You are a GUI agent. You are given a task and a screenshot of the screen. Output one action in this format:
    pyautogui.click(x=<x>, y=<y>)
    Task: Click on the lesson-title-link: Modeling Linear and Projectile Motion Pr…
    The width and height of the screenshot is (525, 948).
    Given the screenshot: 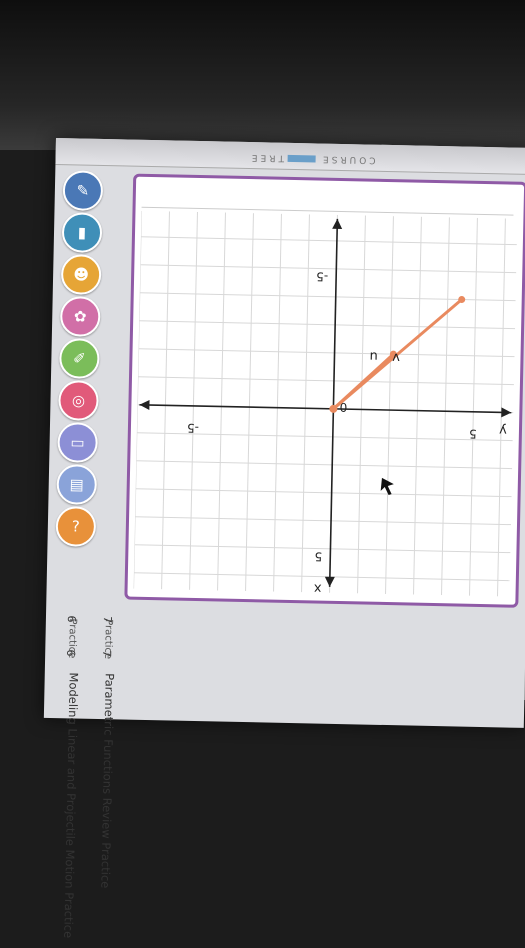 What is the action you would take?
    pyautogui.click(x=71, y=805)
    